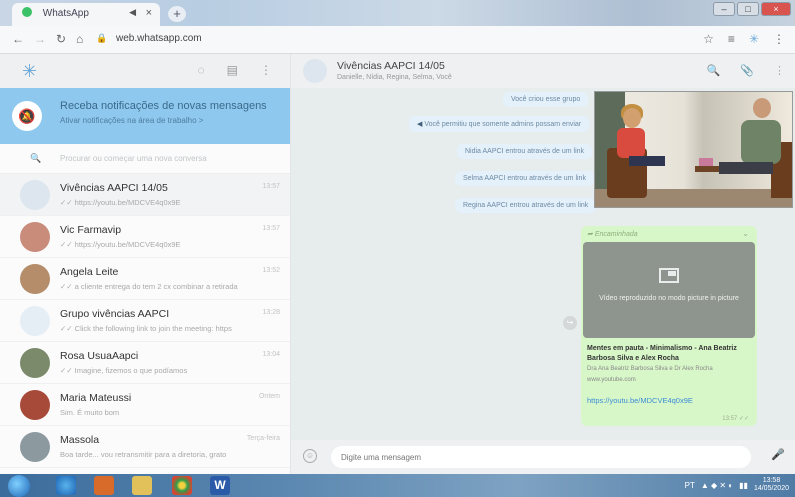  What do you see at coordinates (310, 456) in the screenshot?
I see `emoji-icon: ☺` at bounding box center [310, 456].